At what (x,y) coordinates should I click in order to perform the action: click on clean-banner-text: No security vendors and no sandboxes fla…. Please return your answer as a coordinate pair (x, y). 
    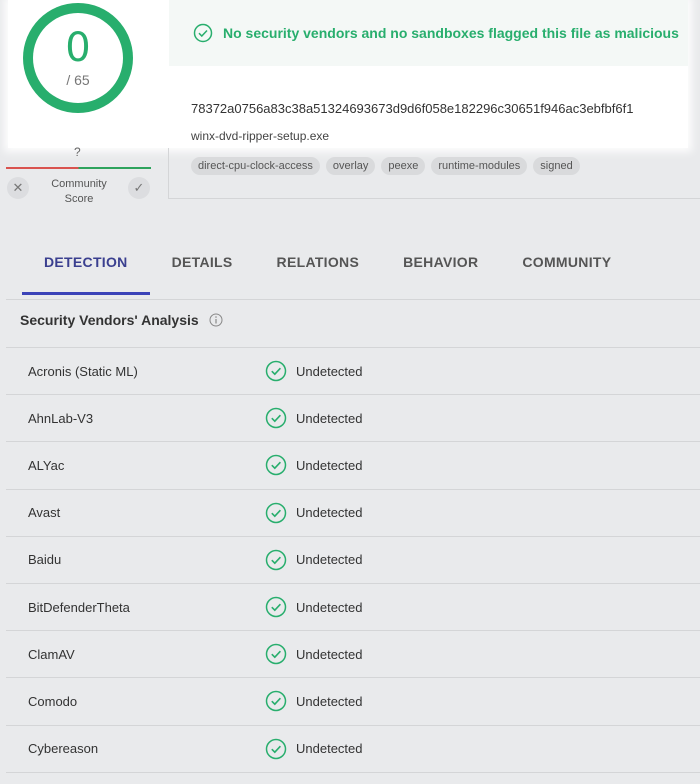
    Looking at the image, I should click on (451, 33).